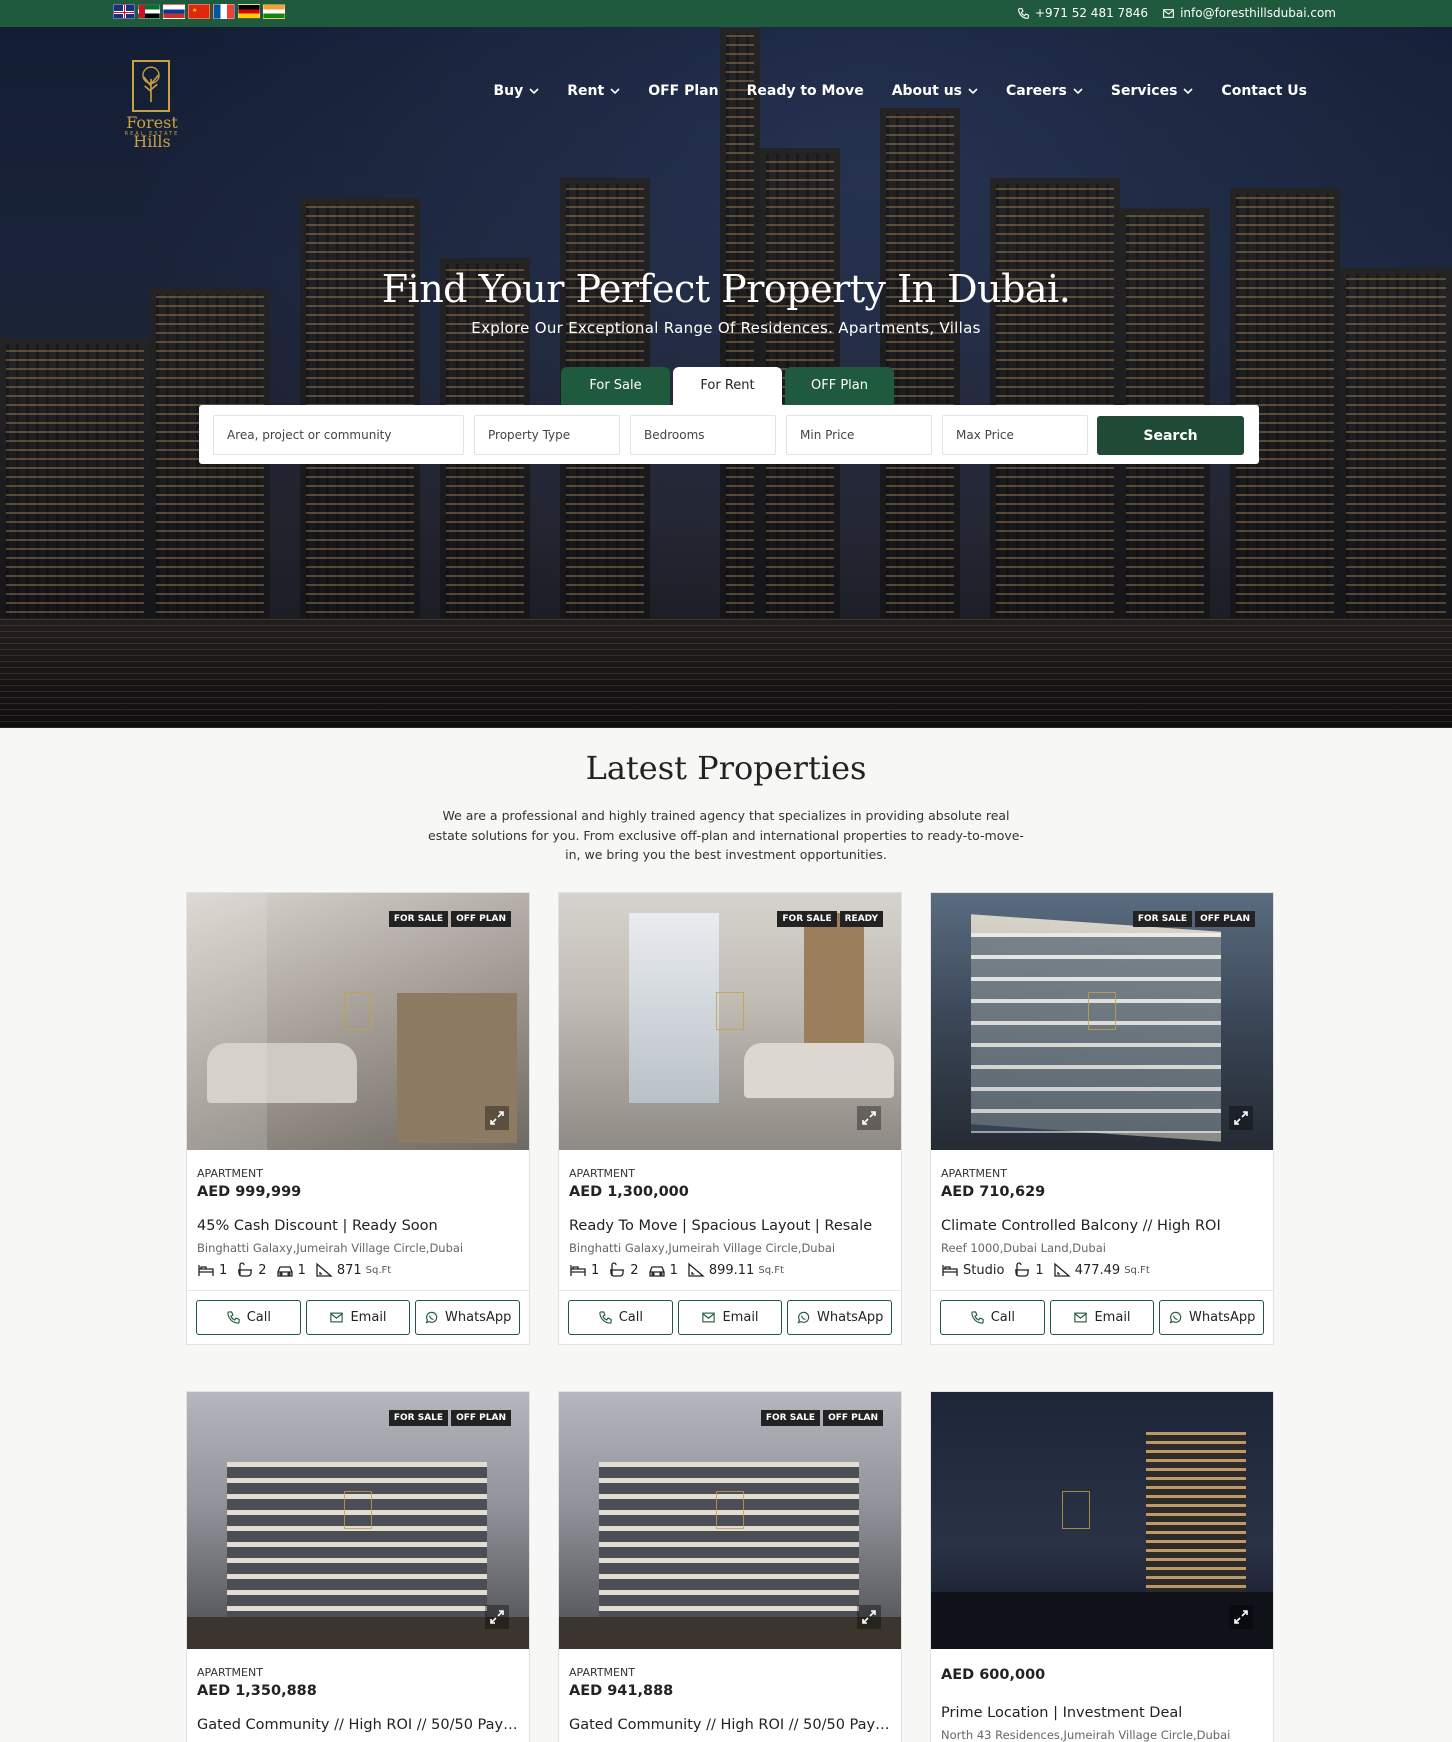  What do you see at coordinates (517, 91) in the screenshot?
I see `nav-buy: Buy` at bounding box center [517, 91].